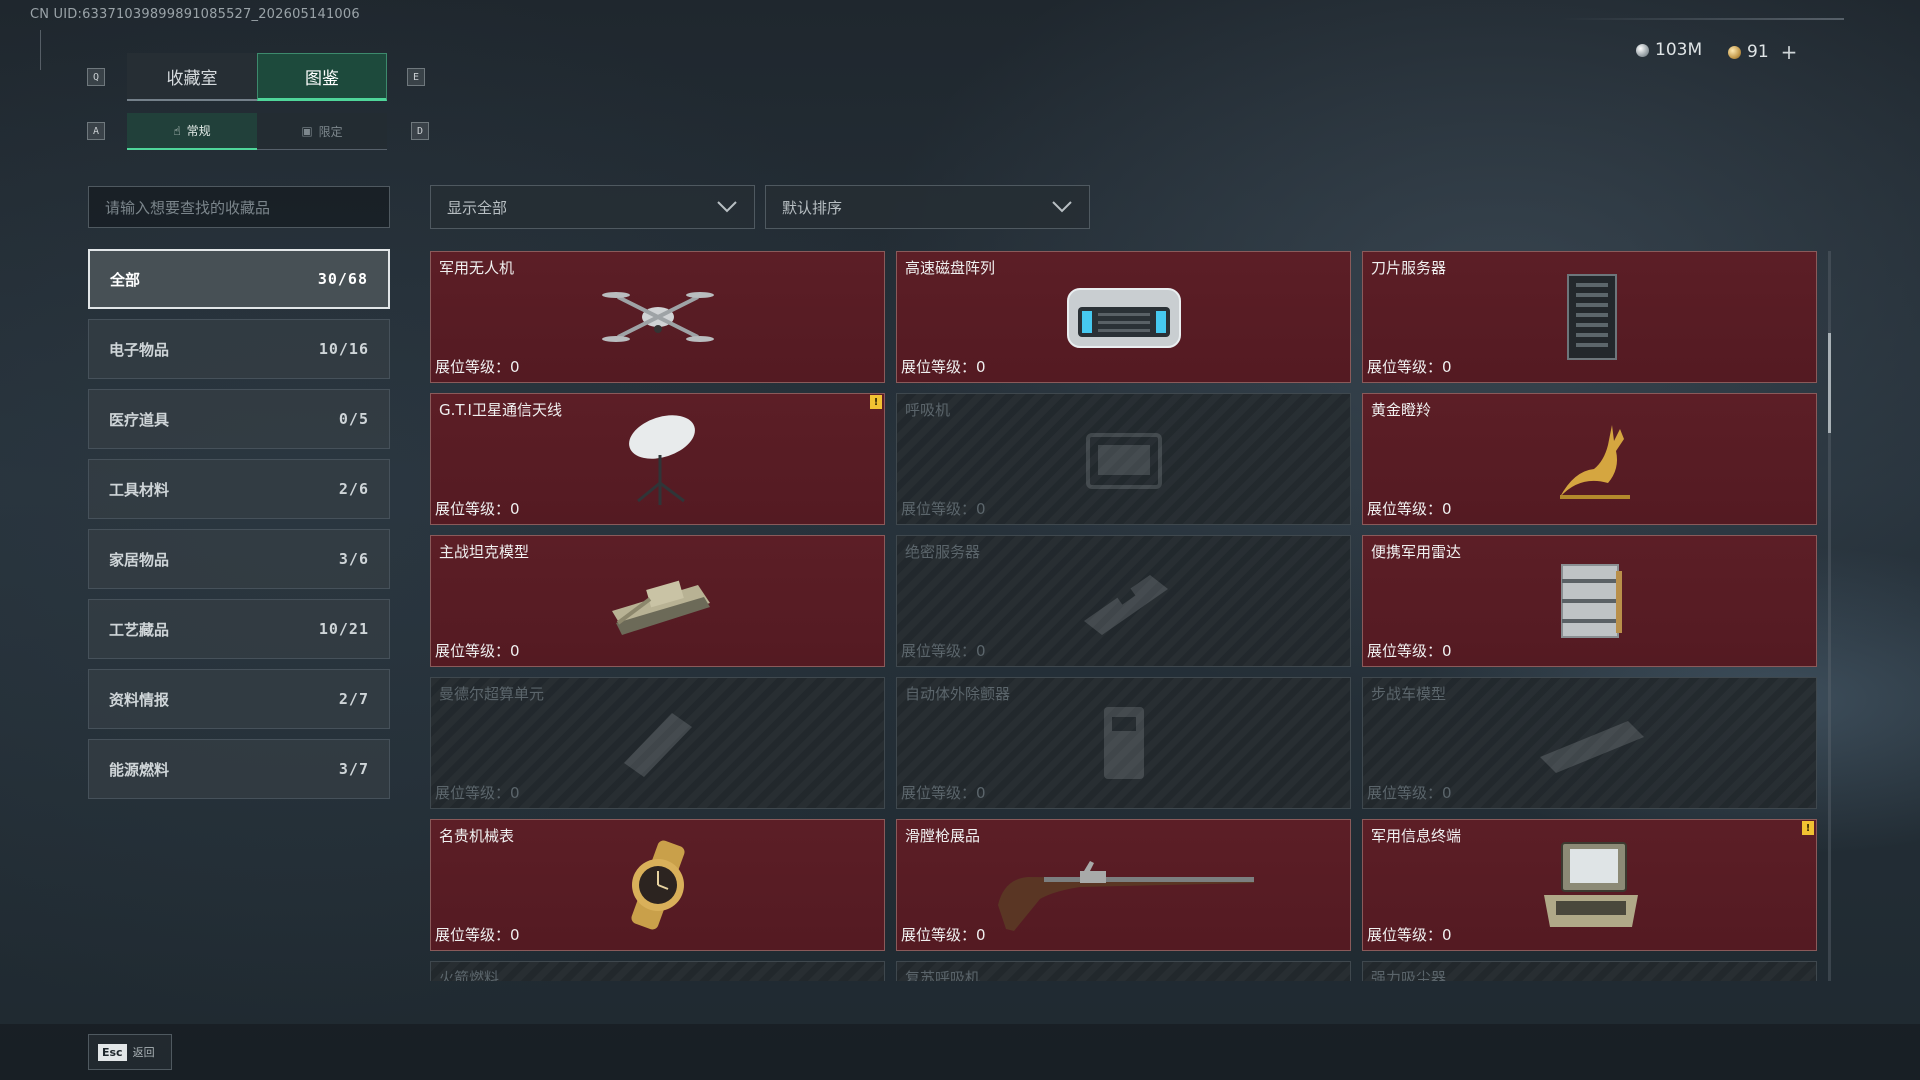  I want to click on category-label: 工艺藏品, so click(139, 629).